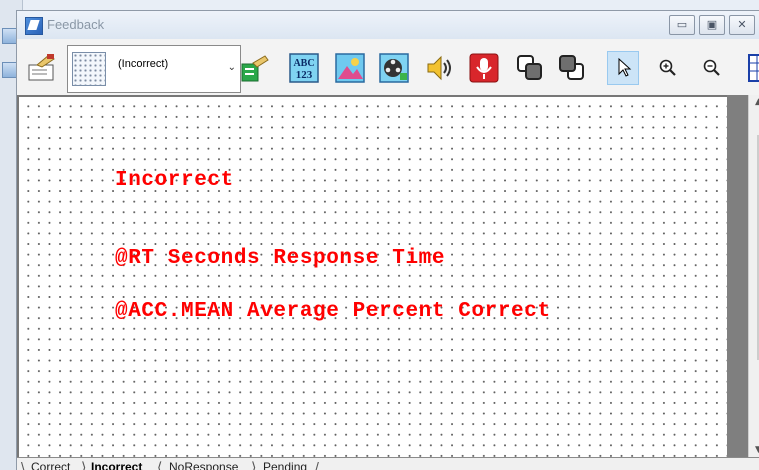  I want to click on toolbar: (Incorrect) ⌄ ABC 123, so click(388, 67).